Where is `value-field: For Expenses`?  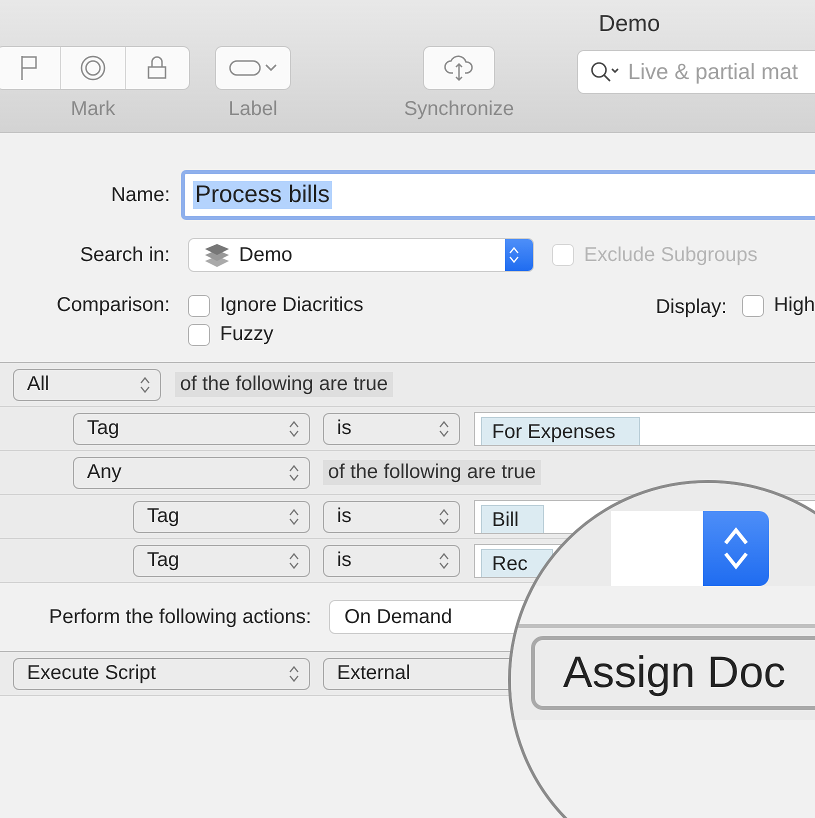
value-field: For Expenses is located at coordinates (644, 429).